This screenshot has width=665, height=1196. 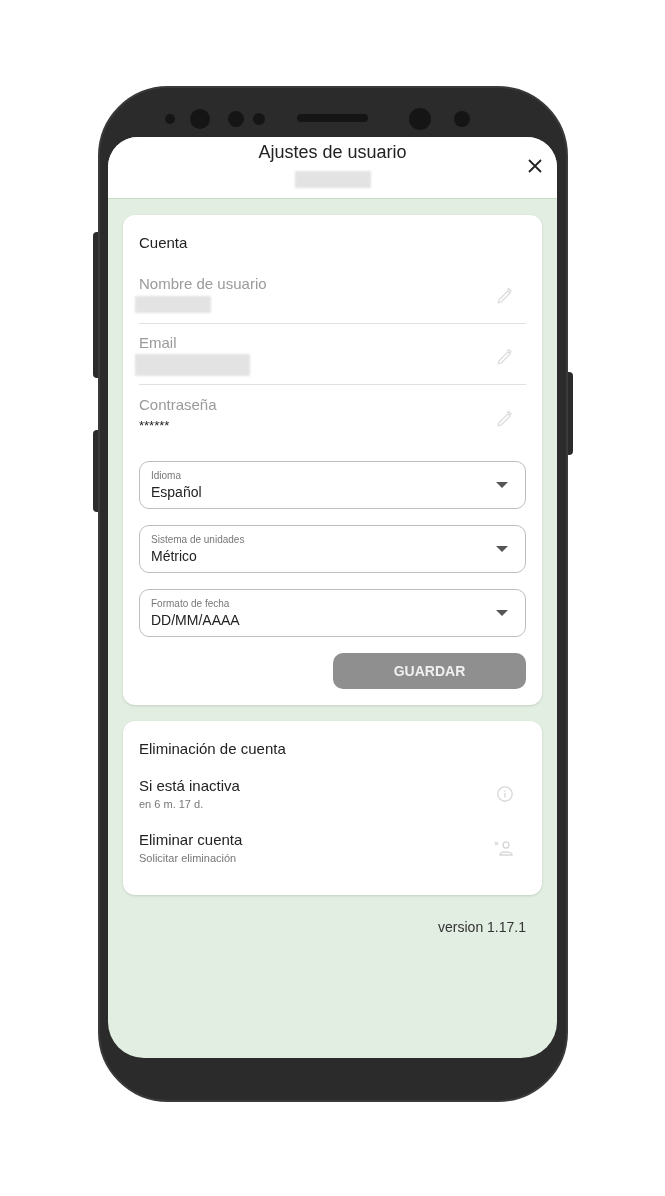 What do you see at coordinates (535, 166) in the screenshot?
I see `close-icon` at bounding box center [535, 166].